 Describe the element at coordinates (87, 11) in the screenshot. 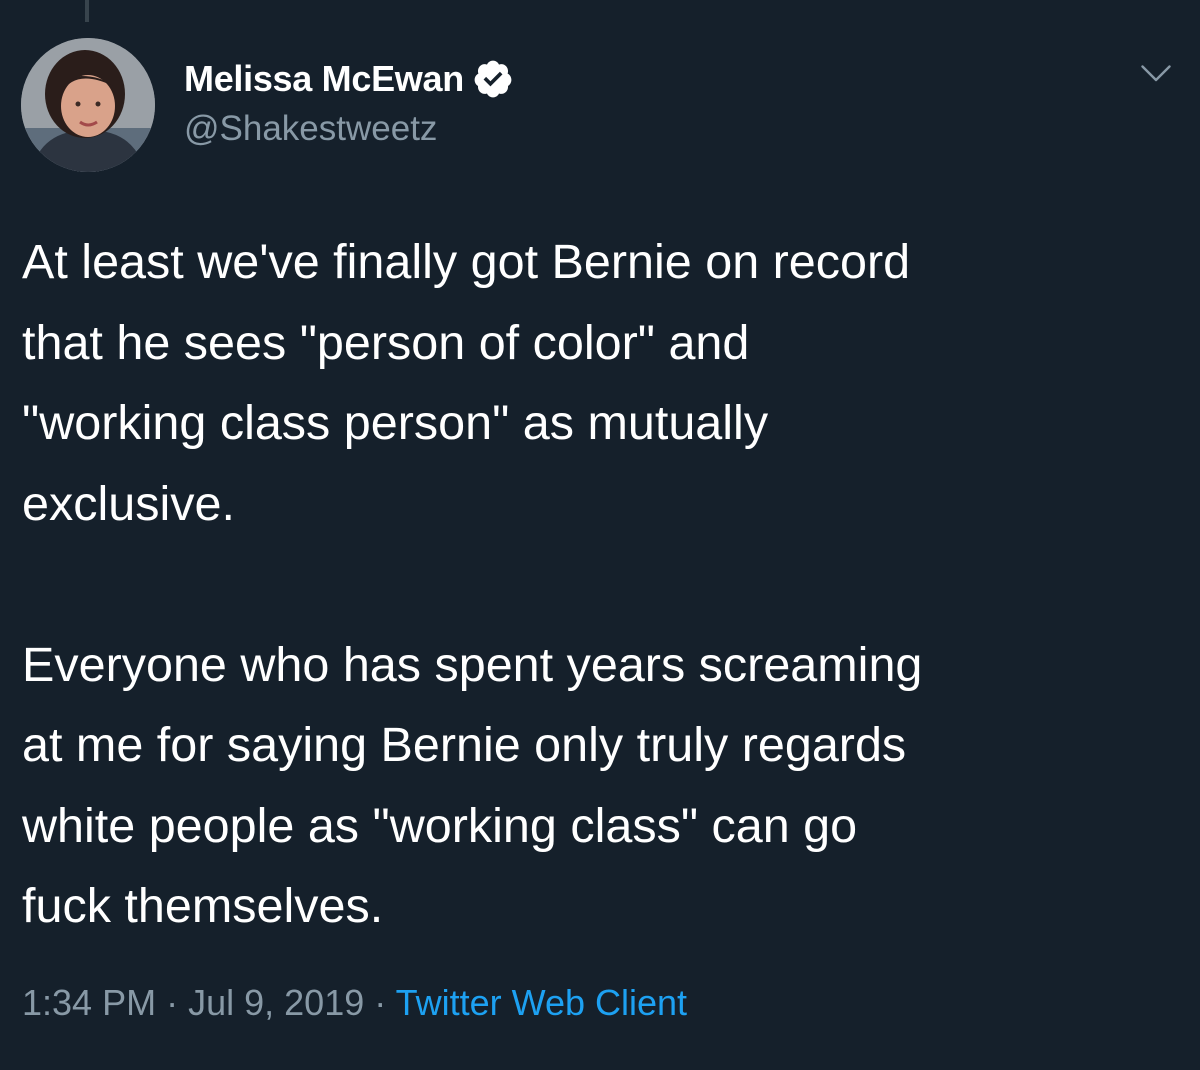

I see `thread-connector-line` at that location.